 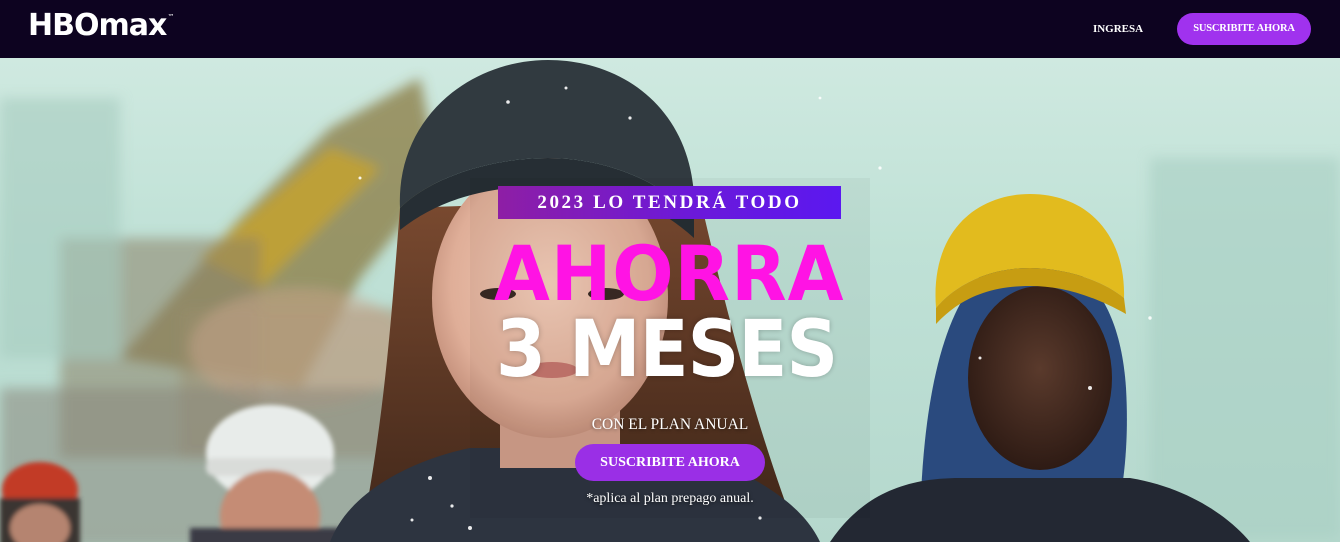 I want to click on headline-line-2: 3 MESES, so click(x=667, y=350).